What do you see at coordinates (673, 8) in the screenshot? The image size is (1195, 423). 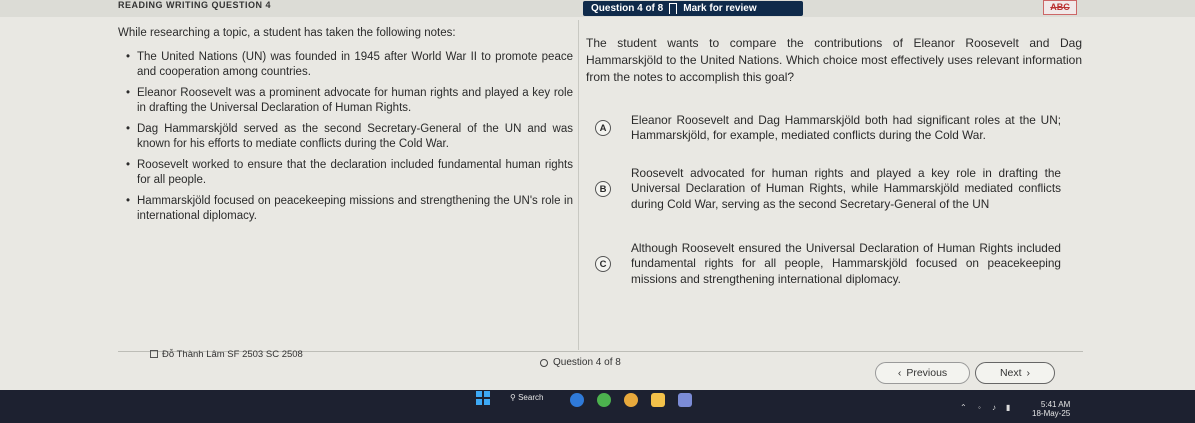 I see `bookmark-icon` at bounding box center [673, 8].